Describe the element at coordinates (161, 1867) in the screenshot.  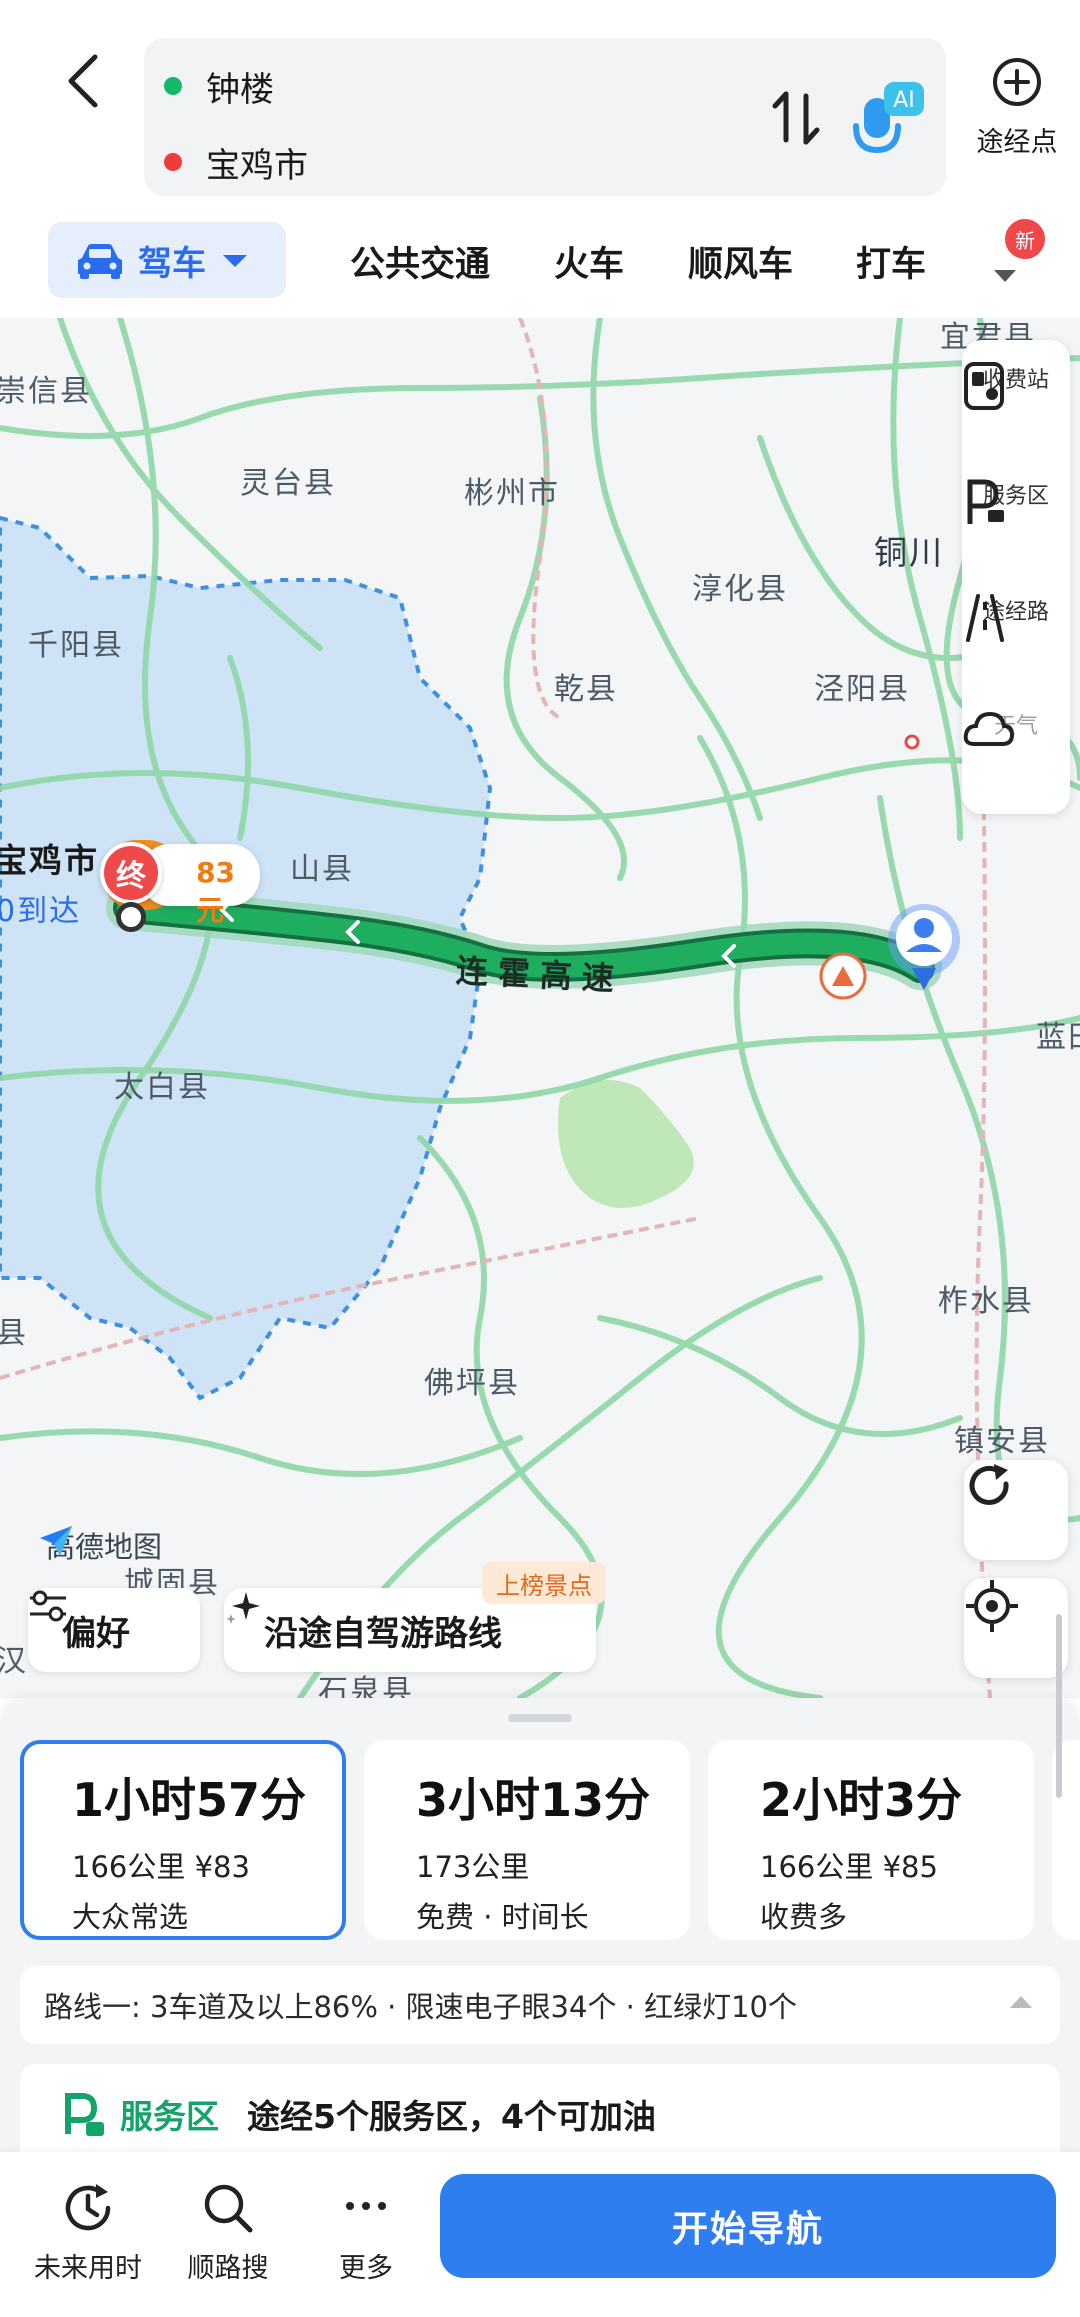
I see `route-distance-cost: 166公里 ¥83` at that location.